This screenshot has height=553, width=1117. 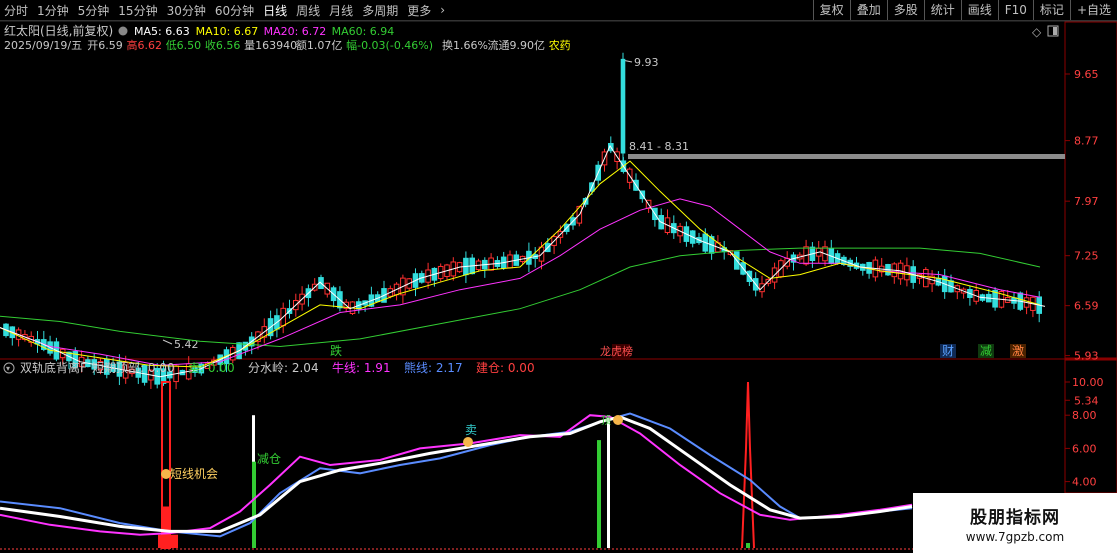 What do you see at coordinates (269, 459) in the screenshot?
I see `reduce-signal-label: 减仓` at bounding box center [269, 459].